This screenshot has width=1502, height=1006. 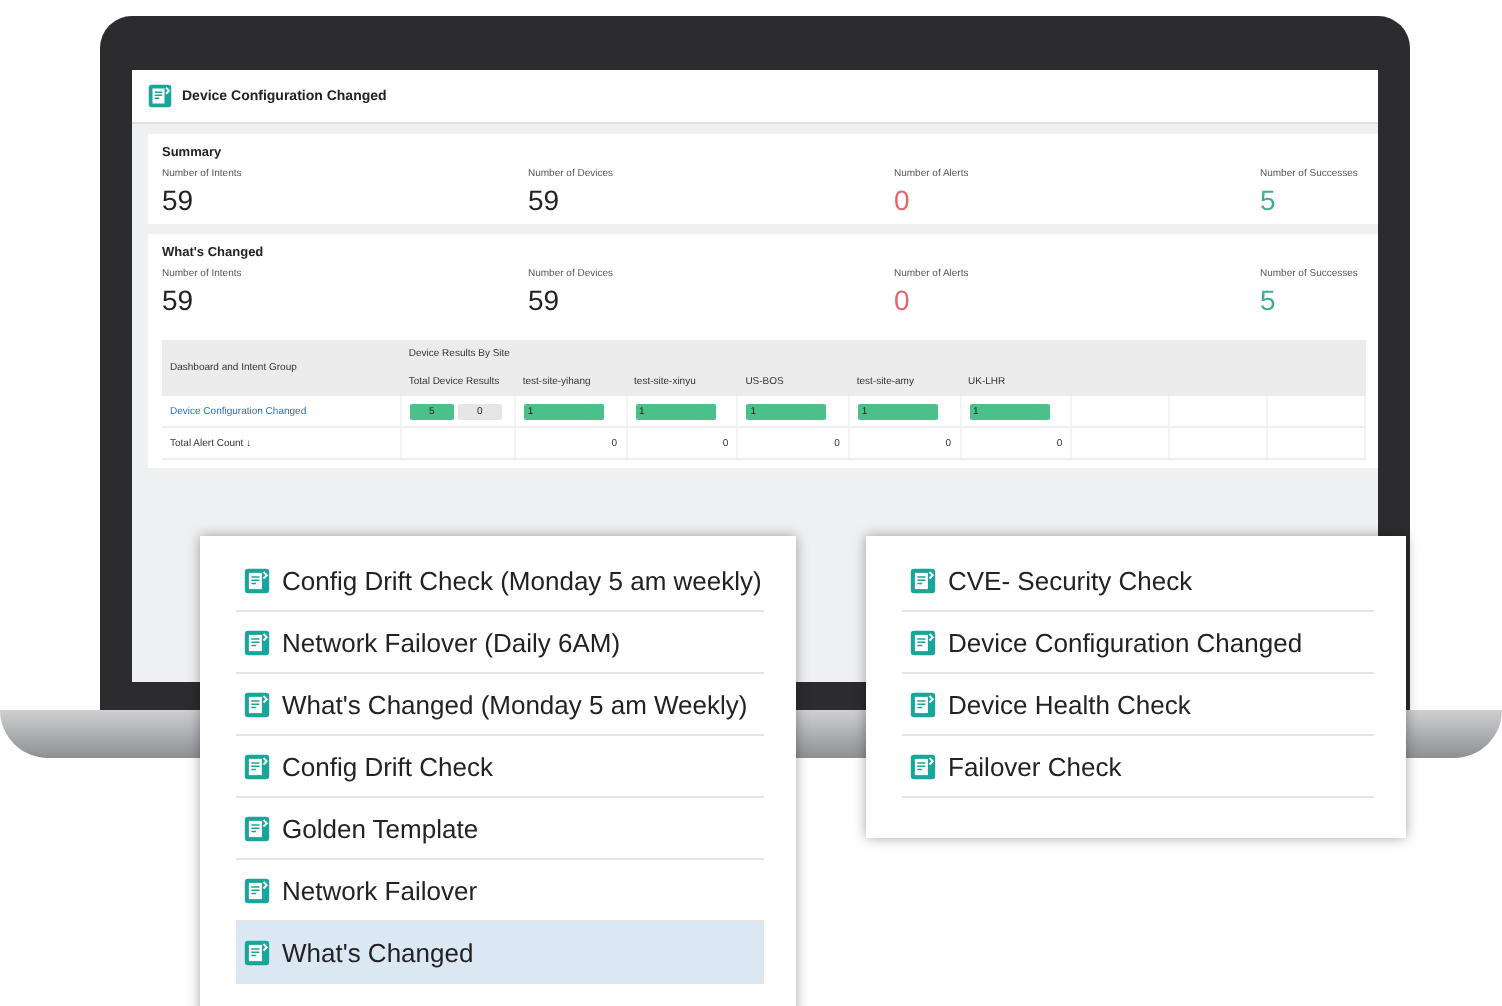 I want to click on menu-item: Failover Check, so click(x=1138, y=767).